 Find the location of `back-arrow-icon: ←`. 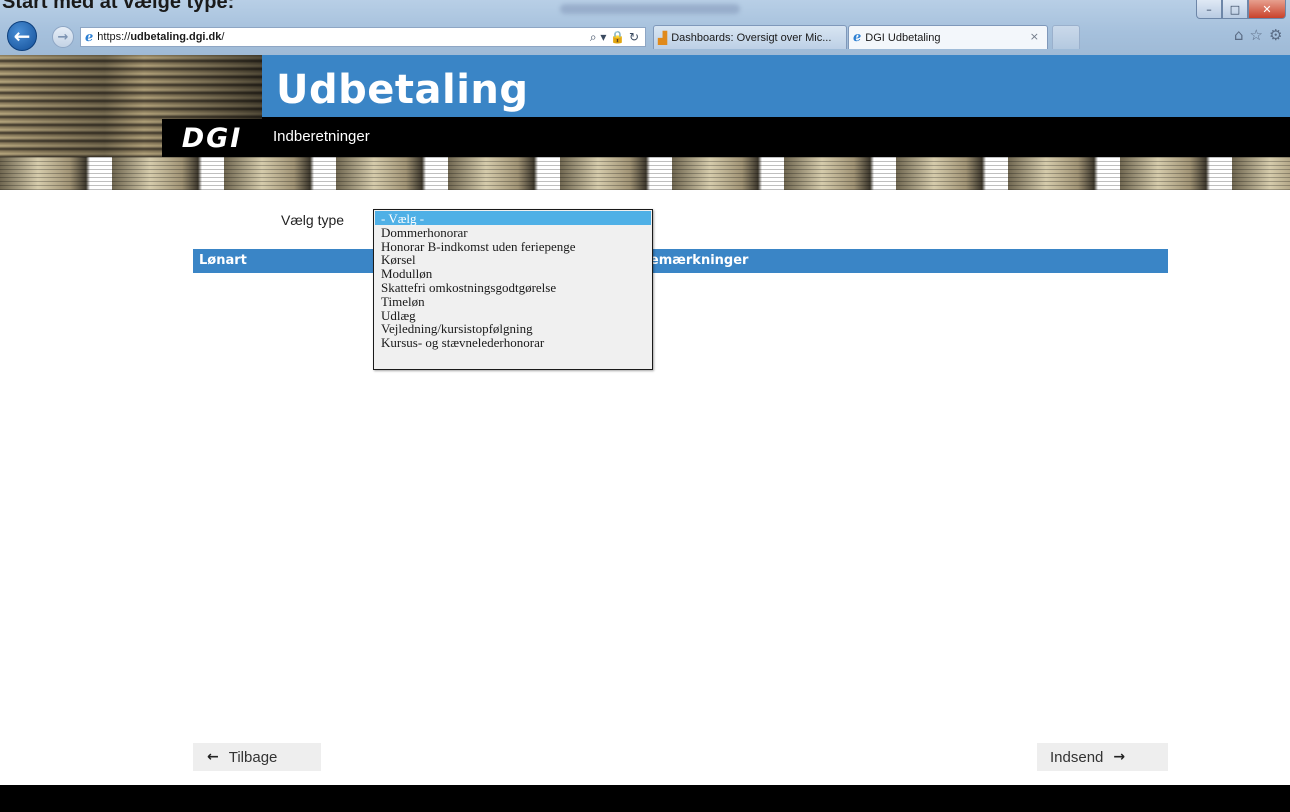

back-arrow-icon: ← is located at coordinates (22, 36).